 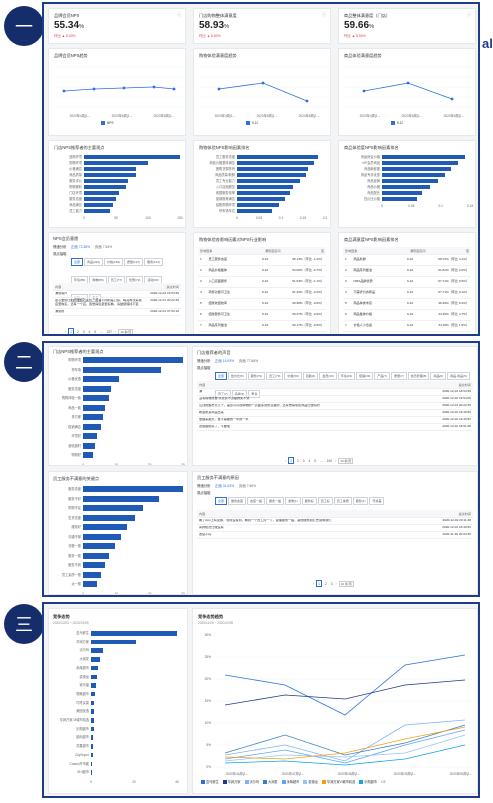 I want to click on axis-tick-label: 0%, so click(x=208, y=767).